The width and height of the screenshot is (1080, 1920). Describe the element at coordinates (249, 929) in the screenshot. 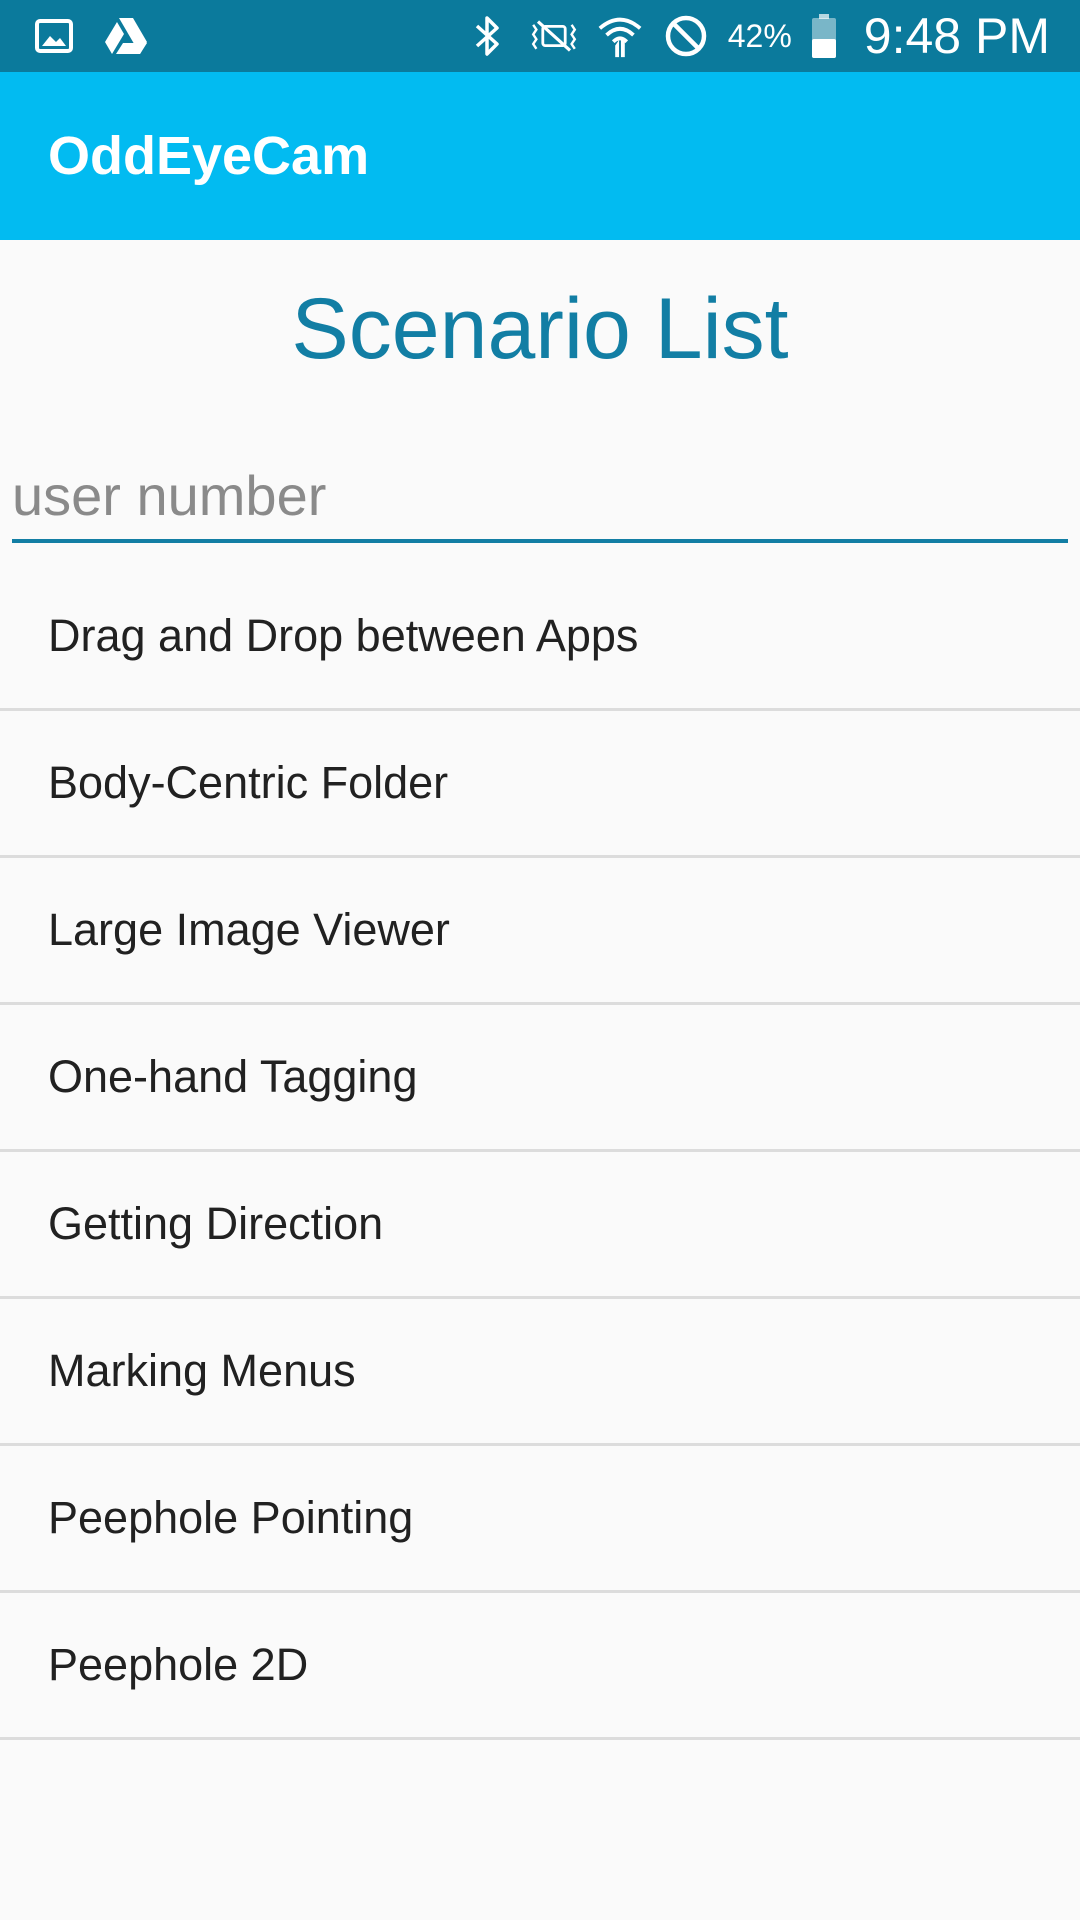

I see `scenario-label: Large Image Viewer` at that location.